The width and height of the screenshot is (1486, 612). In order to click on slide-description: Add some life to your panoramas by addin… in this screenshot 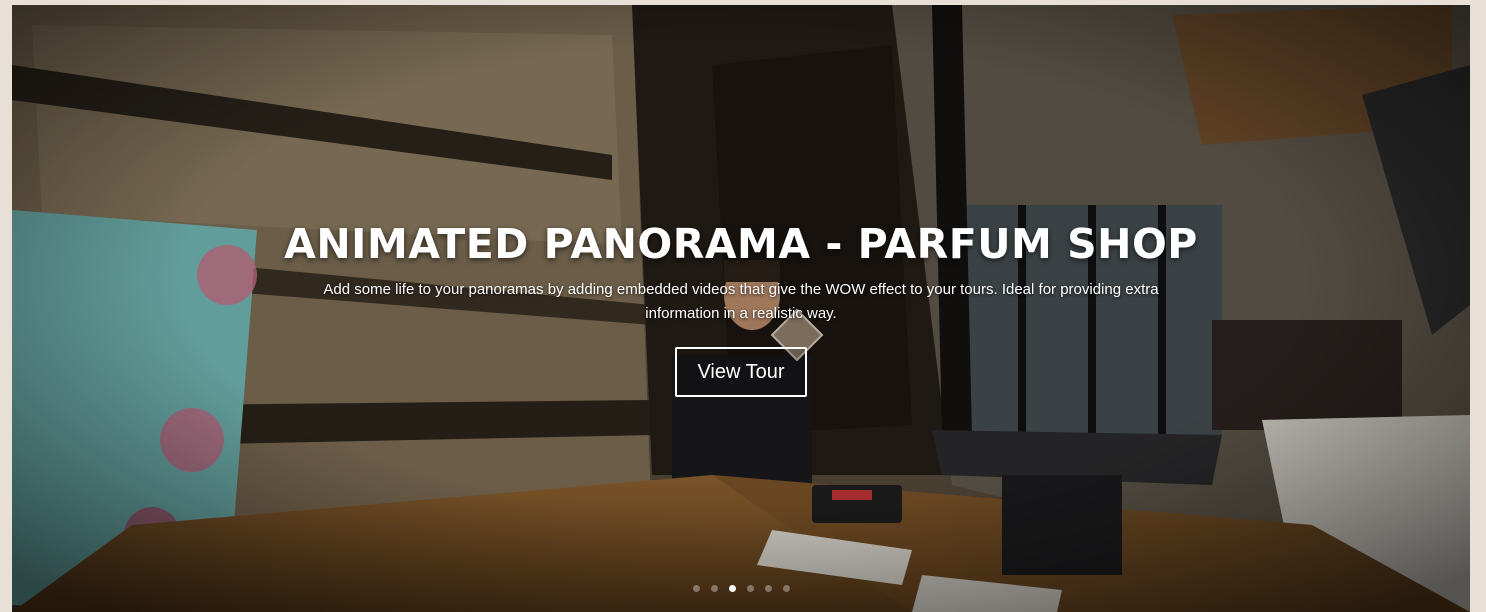, I will do `click(741, 301)`.